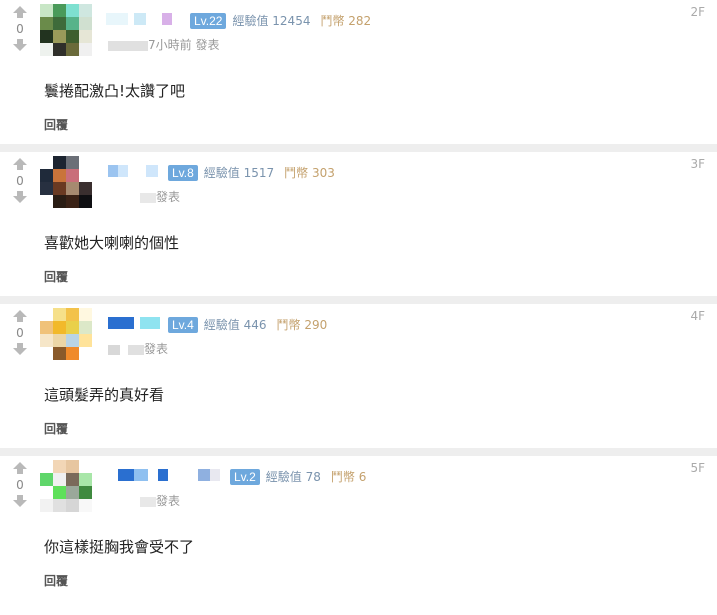  I want to click on experience-points: 經驗值 1517, so click(239, 173).